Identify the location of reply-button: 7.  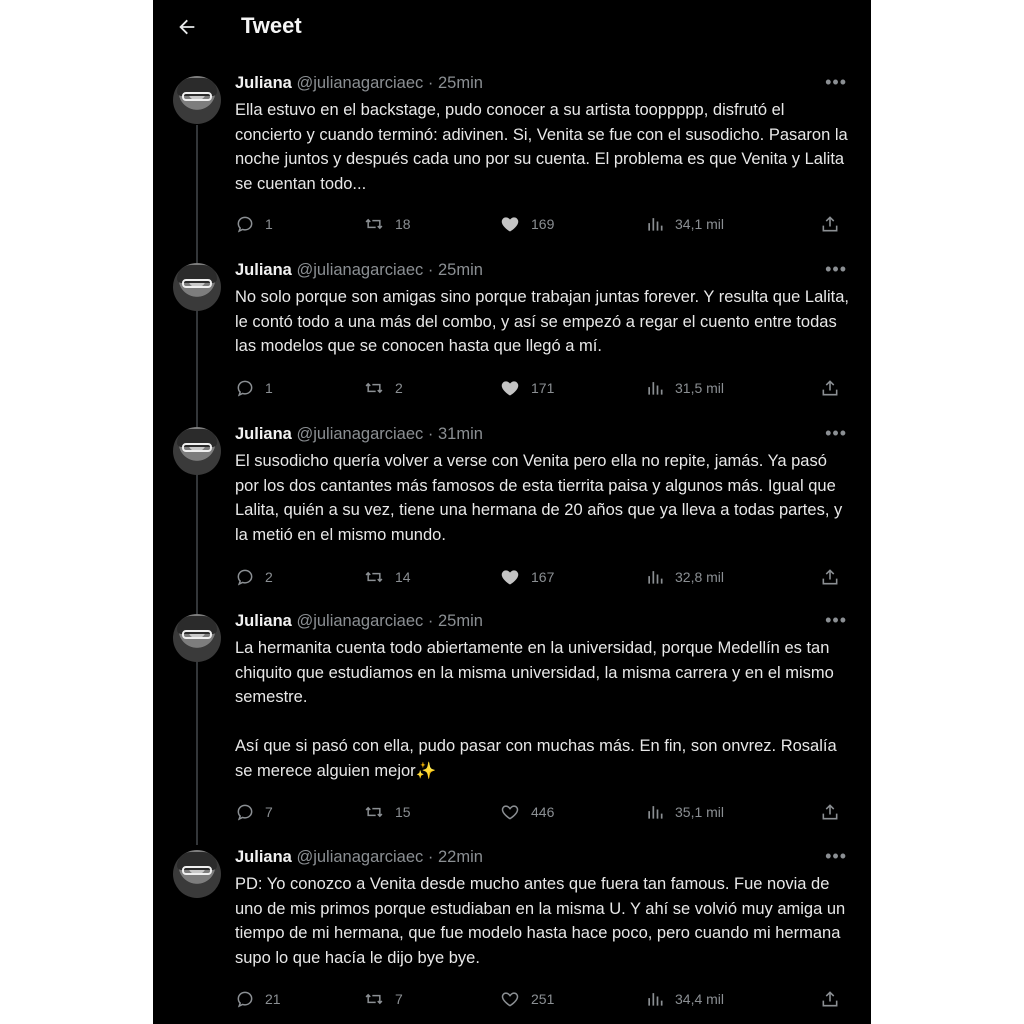
(254, 812).